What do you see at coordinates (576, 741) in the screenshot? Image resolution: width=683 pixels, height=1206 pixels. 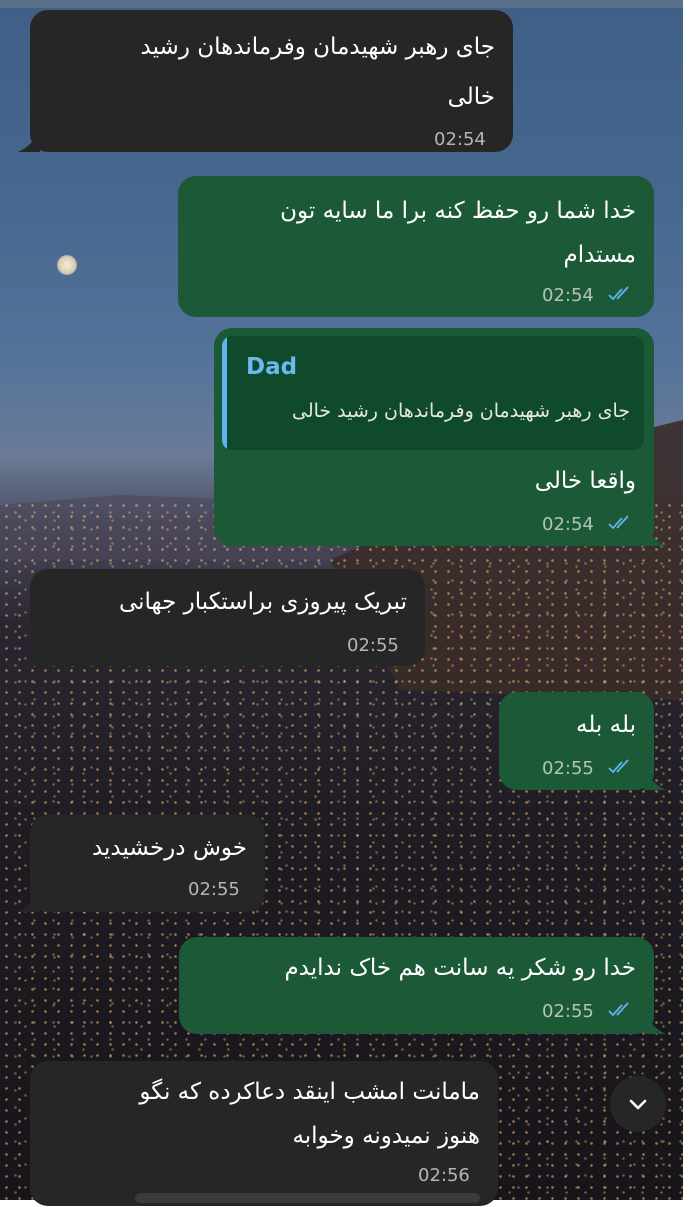 I see `message-bubble-outgoing: بله بله 02:55` at bounding box center [576, 741].